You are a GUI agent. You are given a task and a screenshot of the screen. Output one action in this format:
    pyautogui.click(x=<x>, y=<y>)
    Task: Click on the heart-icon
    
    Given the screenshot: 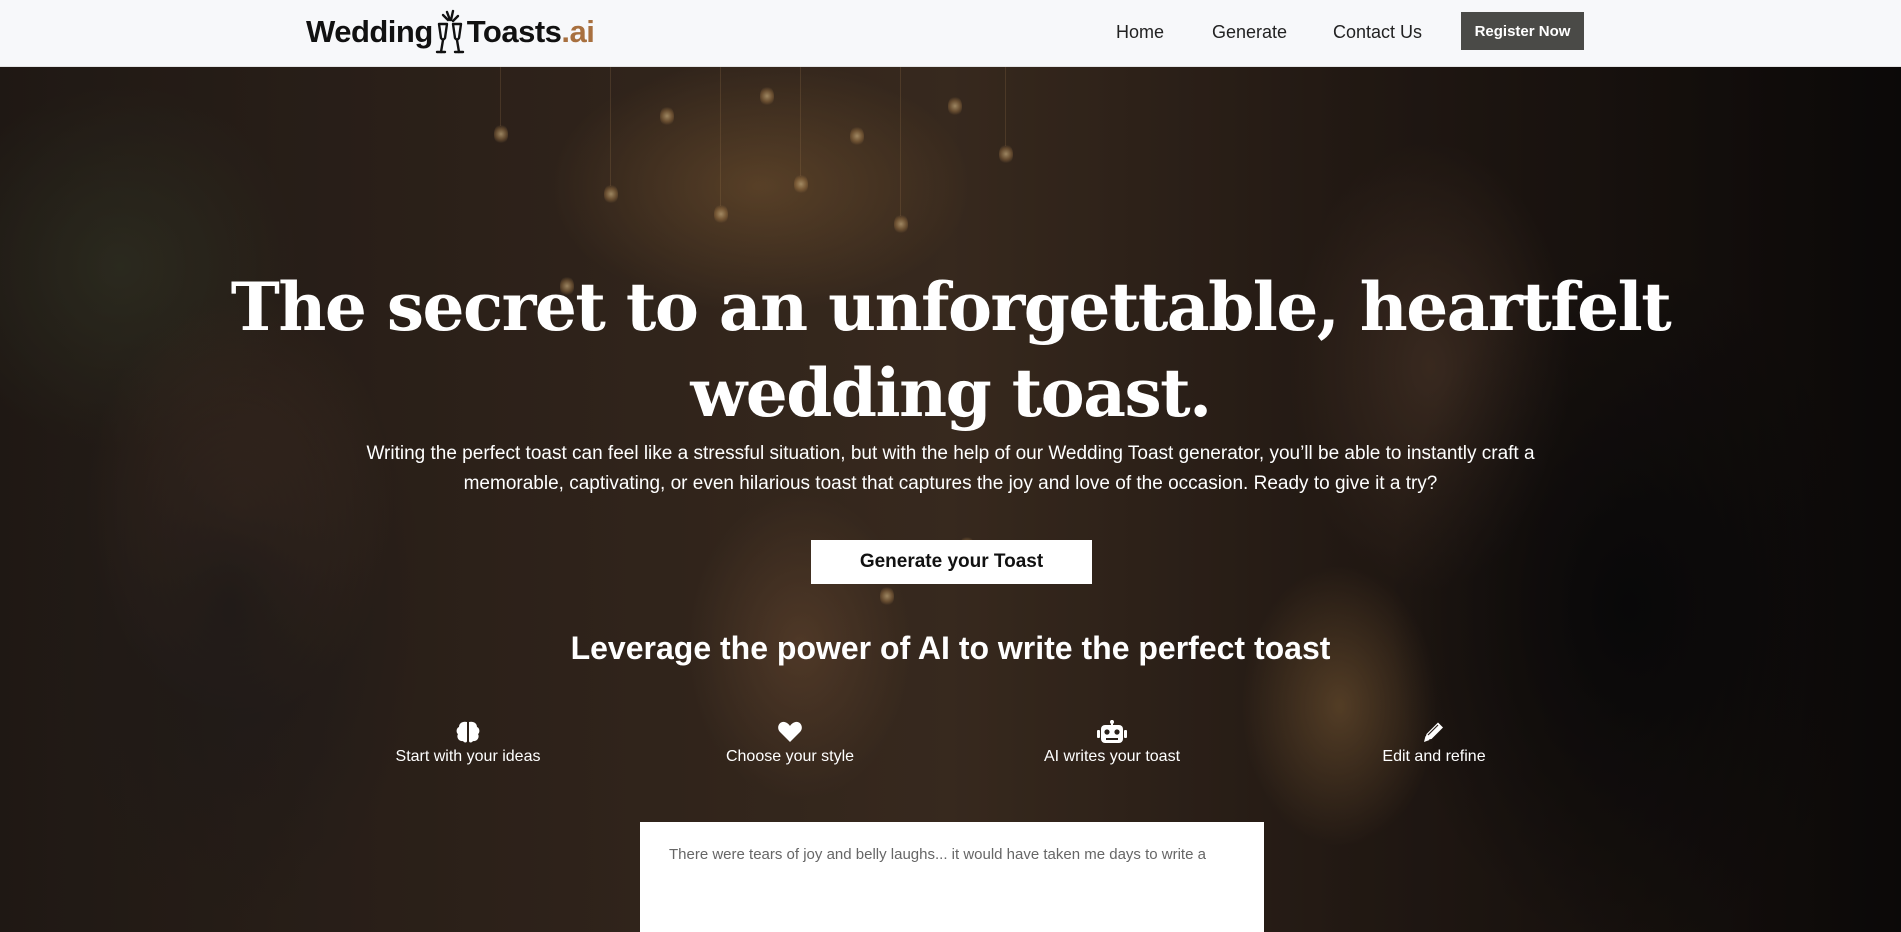 What is the action you would take?
    pyautogui.click(x=790, y=731)
    